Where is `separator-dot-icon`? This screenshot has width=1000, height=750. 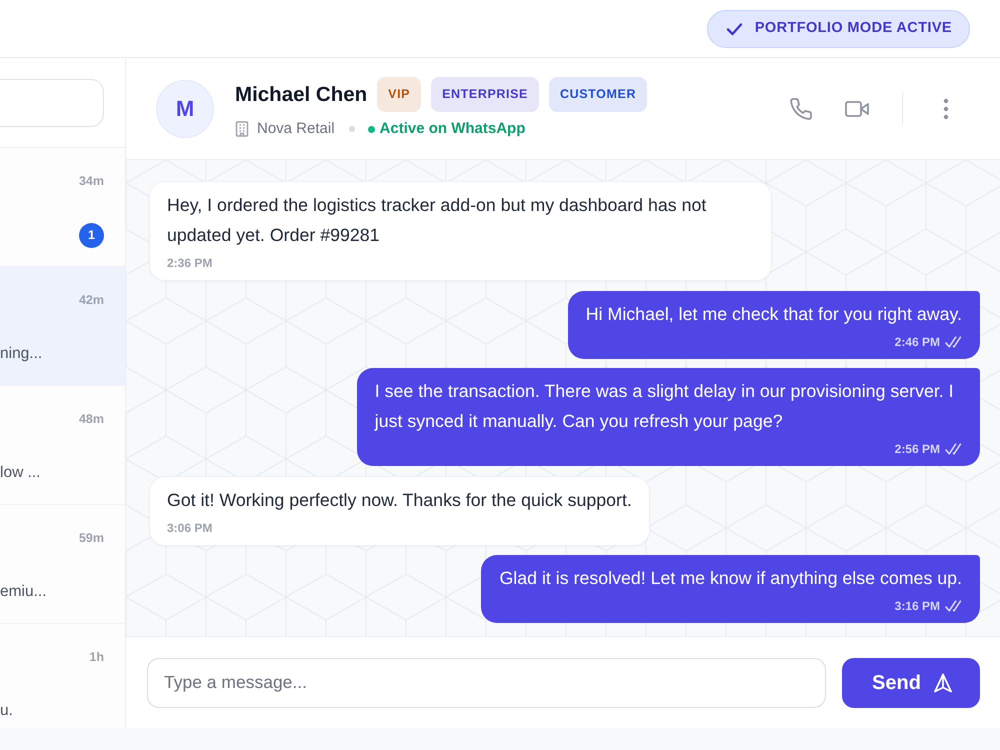 separator-dot-icon is located at coordinates (351, 129).